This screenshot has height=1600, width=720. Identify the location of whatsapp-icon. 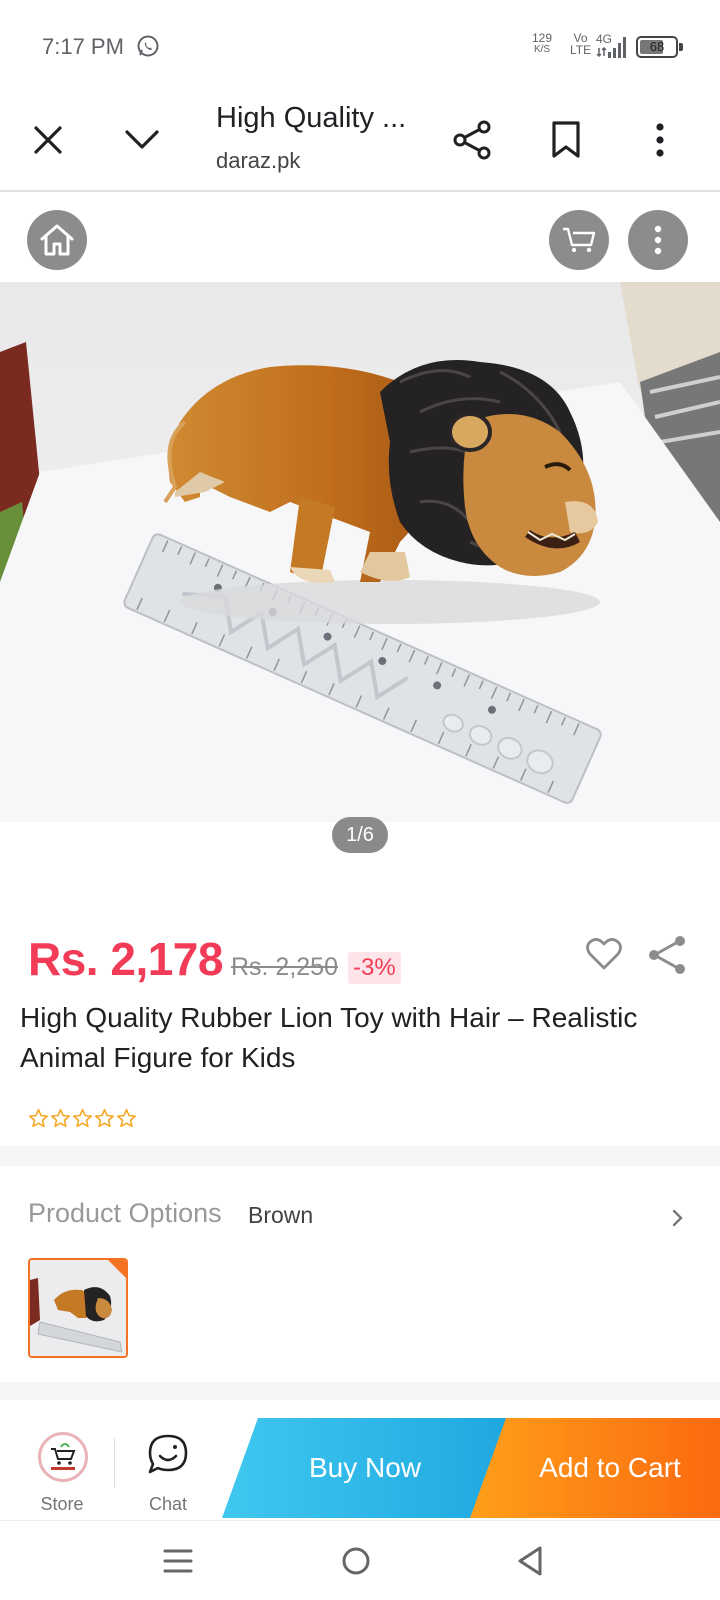
(148, 46).